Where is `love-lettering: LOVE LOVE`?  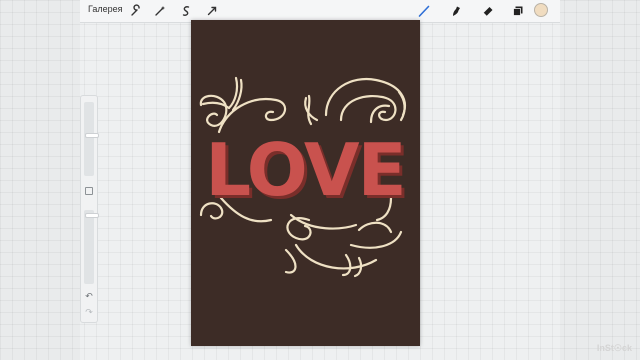
love-lettering: LOVE LOVE is located at coordinates (307, 171).